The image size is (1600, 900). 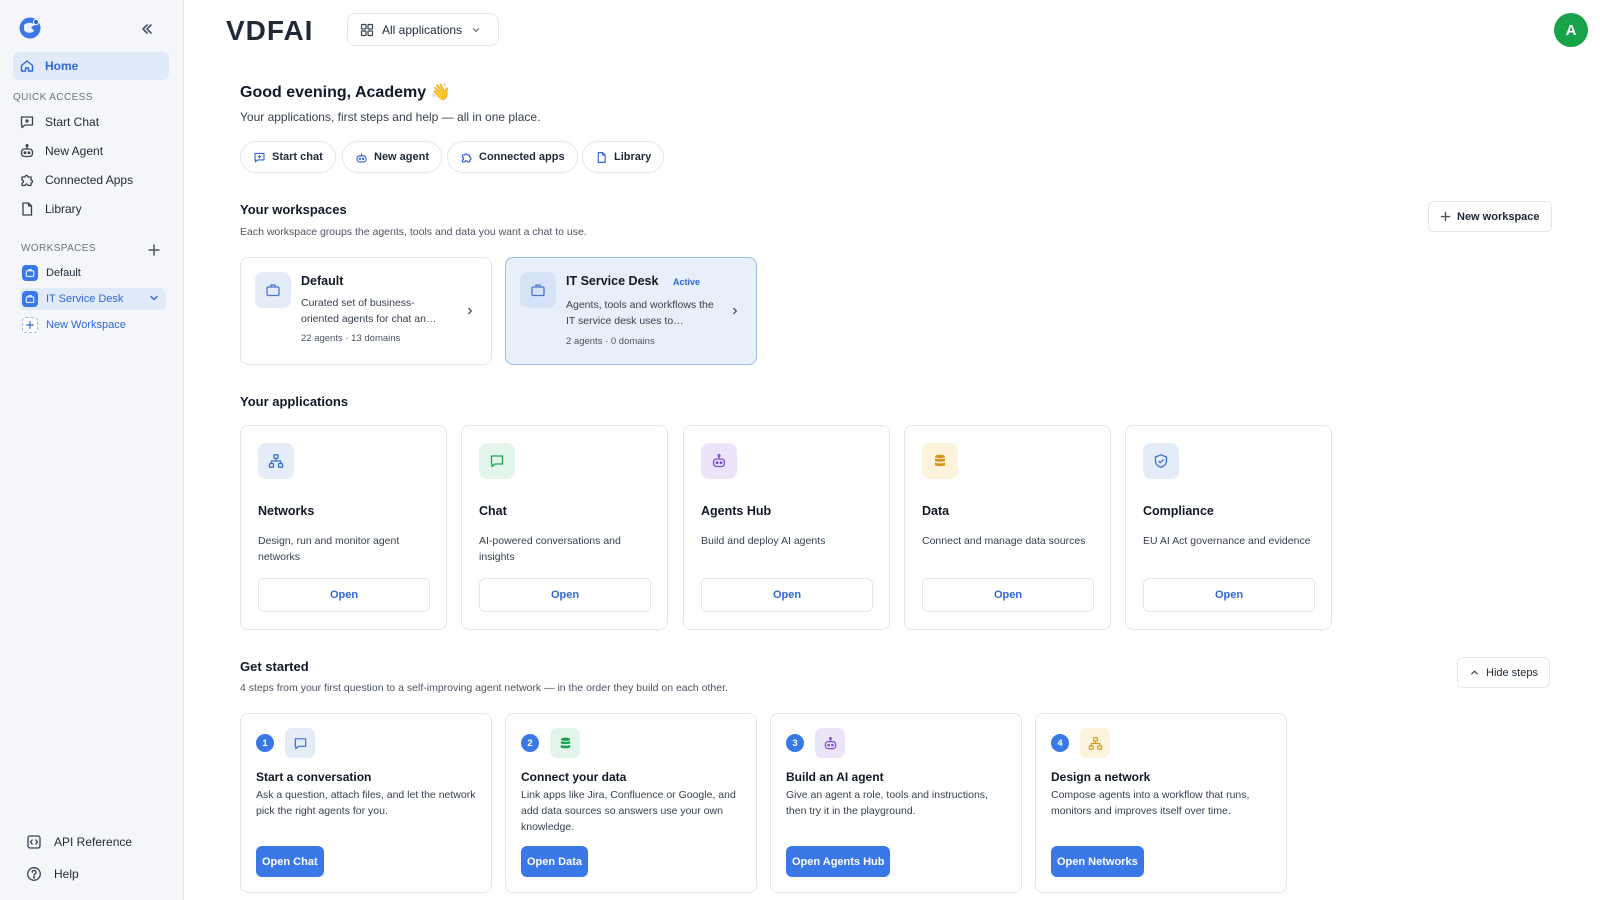 What do you see at coordinates (522, 157) in the screenshot?
I see `quick-action-label: Connected apps` at bounding box center [522, 157].